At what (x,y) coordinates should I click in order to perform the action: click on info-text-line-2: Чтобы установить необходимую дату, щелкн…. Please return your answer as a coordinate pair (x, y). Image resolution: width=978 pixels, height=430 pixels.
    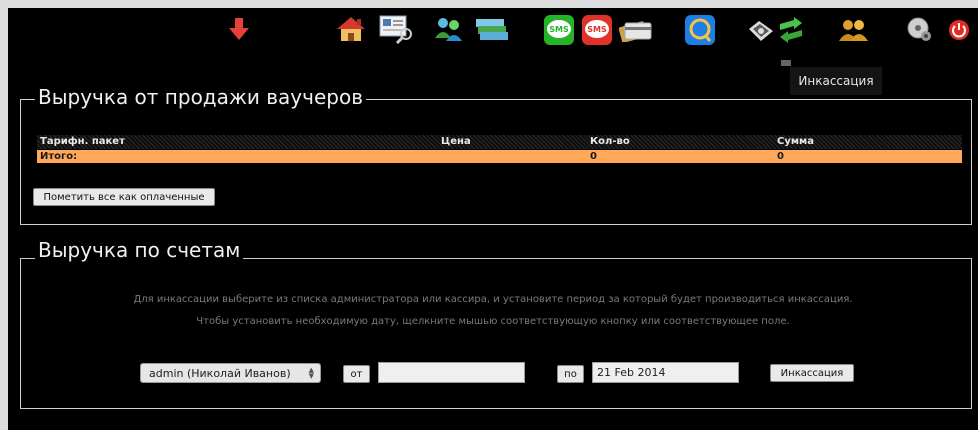
    Looking at the image, I should click on (493, 321).